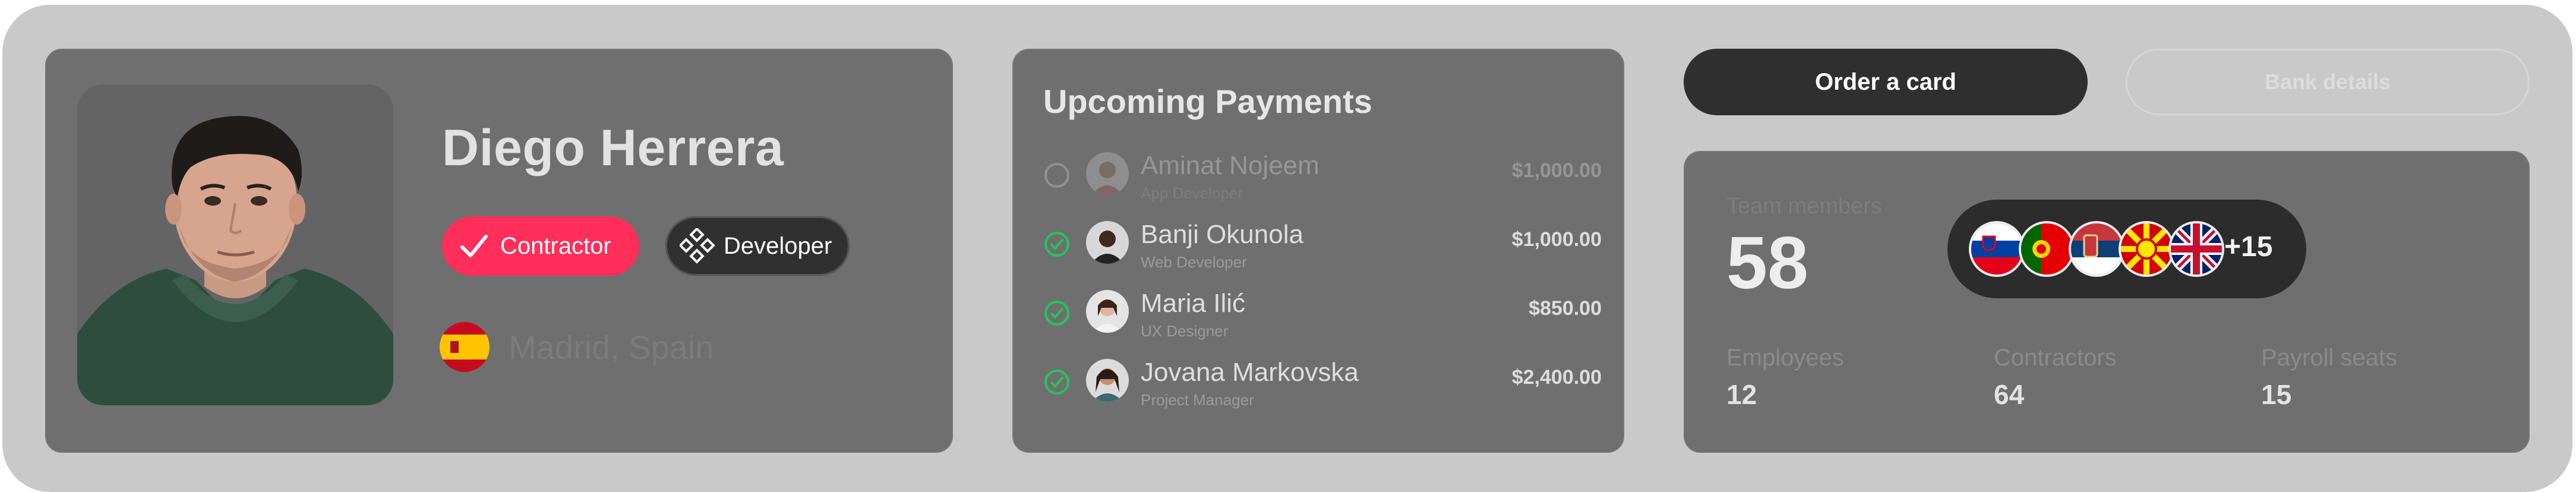 The width and height of the screenshot is (2576, 492). I want to click on portugal-flag-icon, so click(2046, 249).